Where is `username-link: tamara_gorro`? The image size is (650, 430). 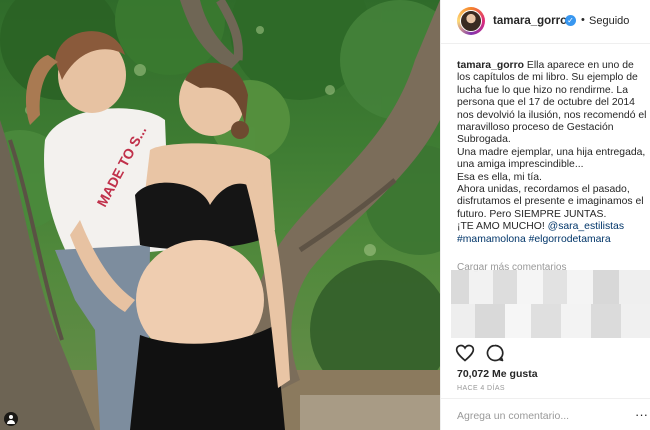 username-link: tamara_gorro is located at coordinates (530, 21).